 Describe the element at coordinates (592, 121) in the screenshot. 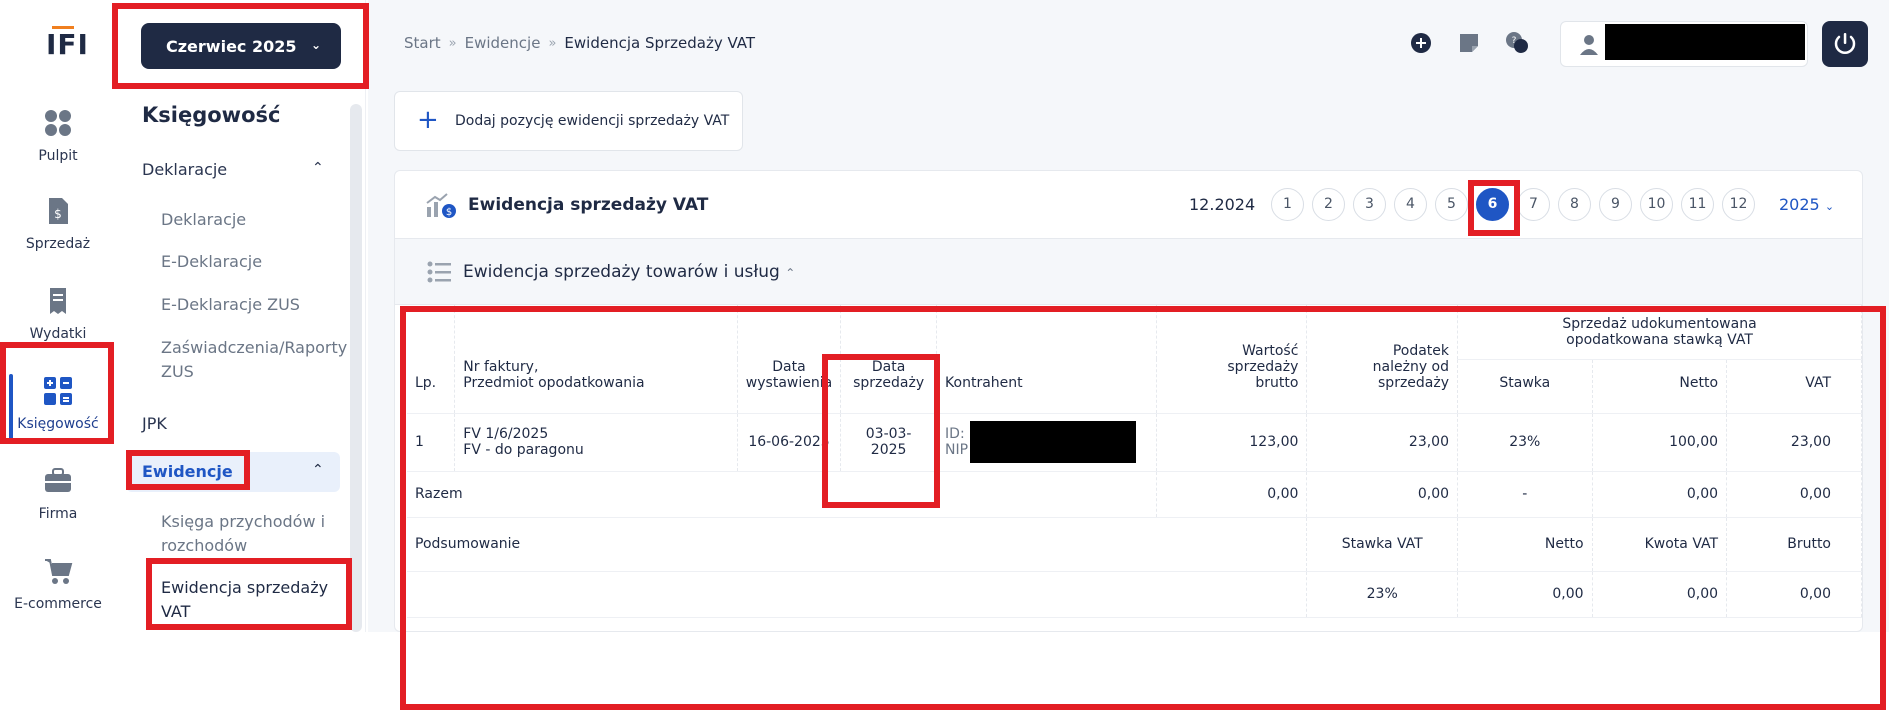

I see `add-entry-label: Dodaj pozycję ewidencji sprzedaży VAT` at that location.